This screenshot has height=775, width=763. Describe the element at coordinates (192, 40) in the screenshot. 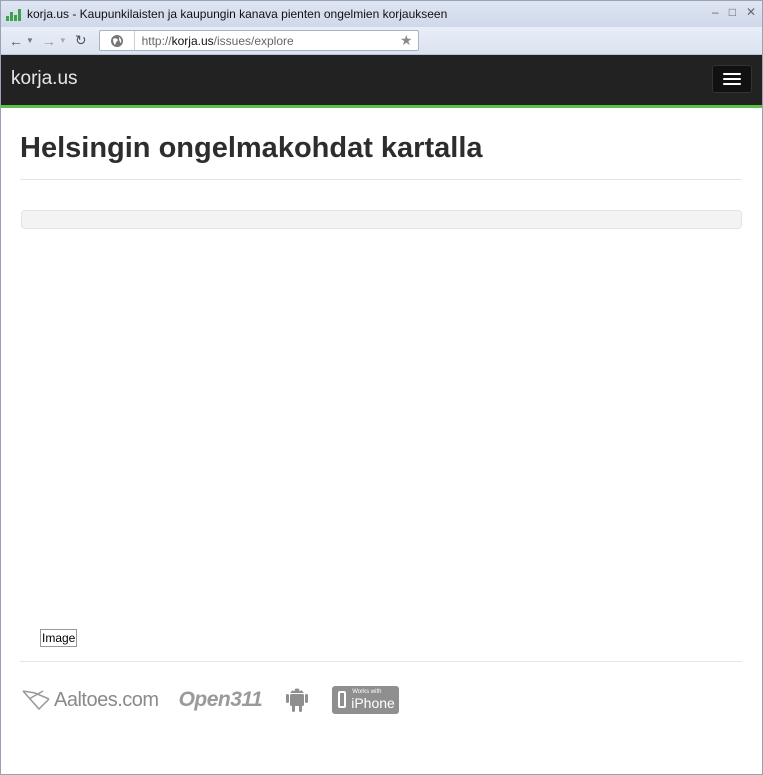

I see `url-host: korja.us` at that location.